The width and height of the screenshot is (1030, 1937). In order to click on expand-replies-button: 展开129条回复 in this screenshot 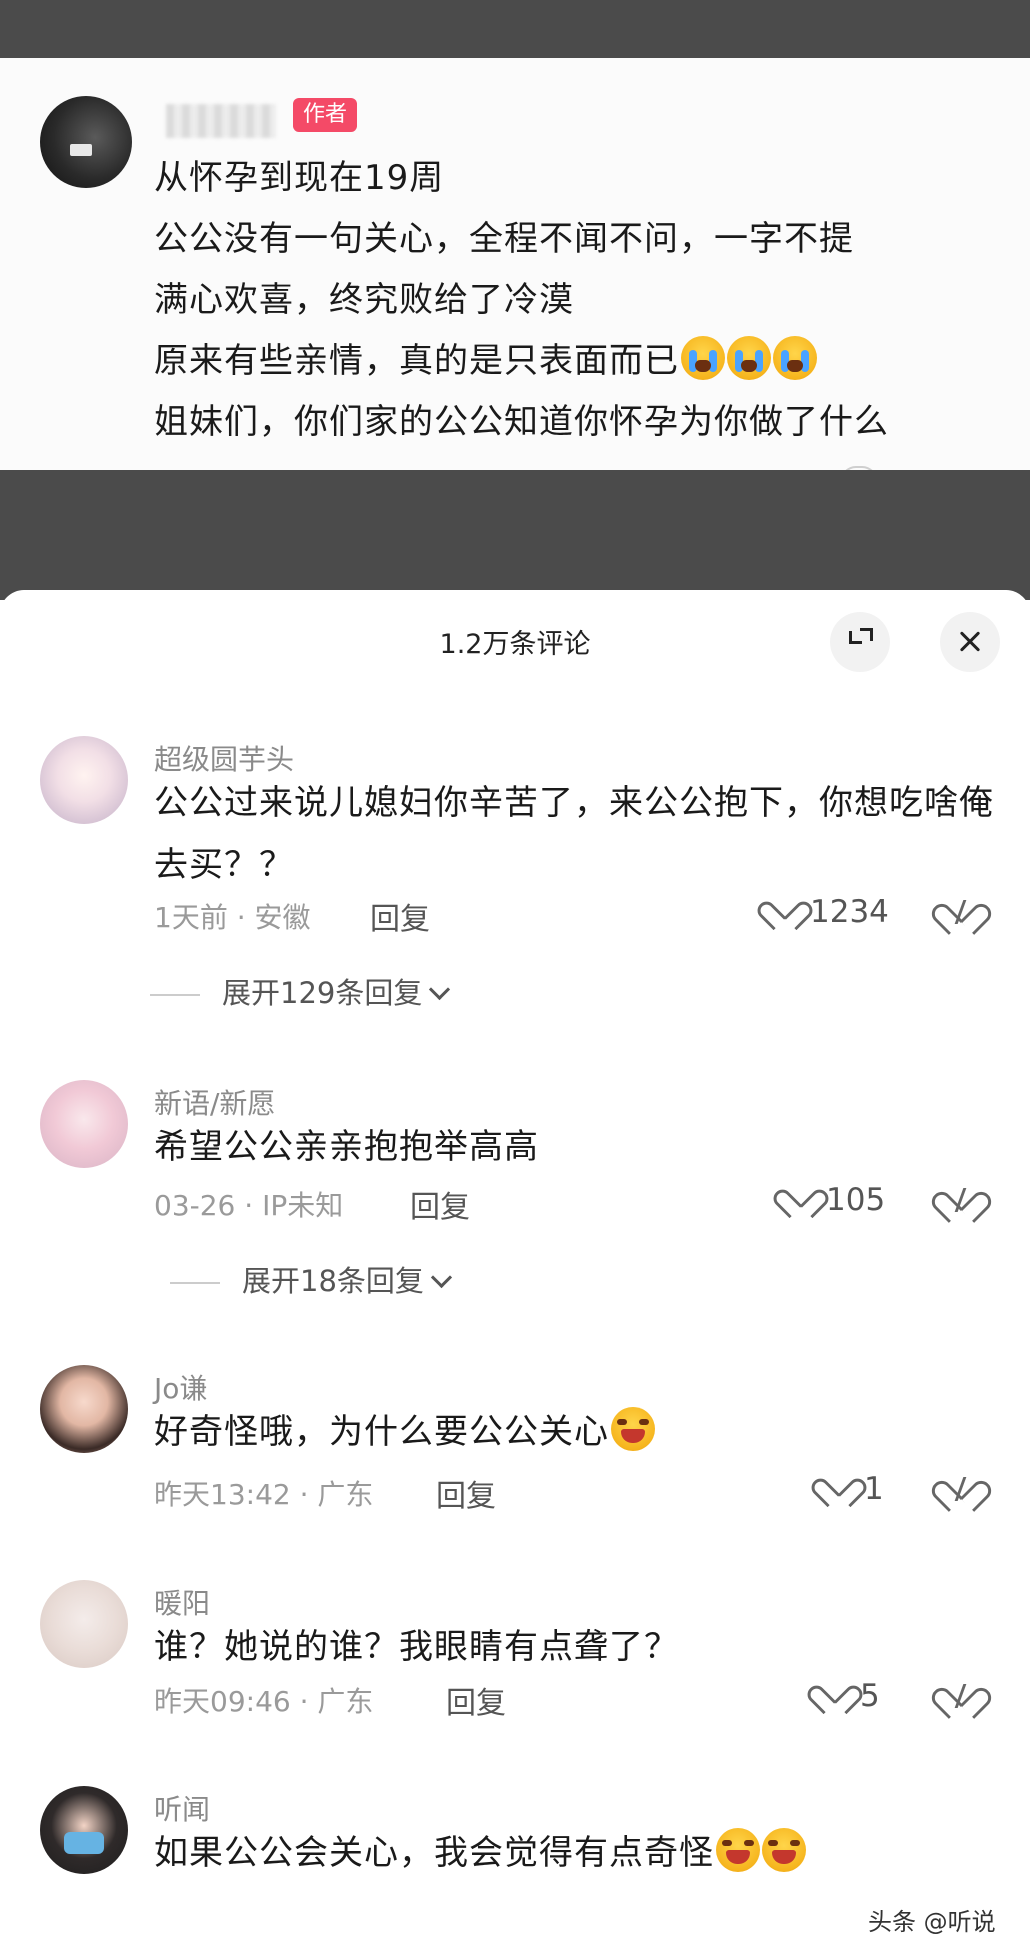, I will do `click(300, 991)`.